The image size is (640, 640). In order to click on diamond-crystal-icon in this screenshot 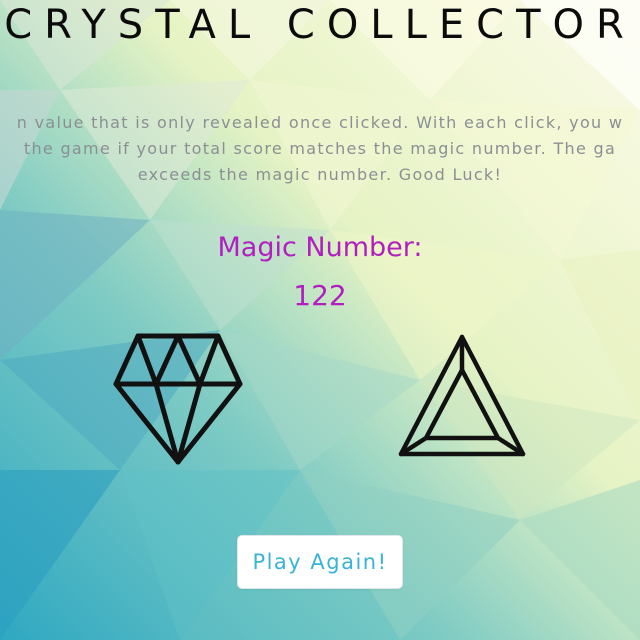, I will do `click(178, 399)`.